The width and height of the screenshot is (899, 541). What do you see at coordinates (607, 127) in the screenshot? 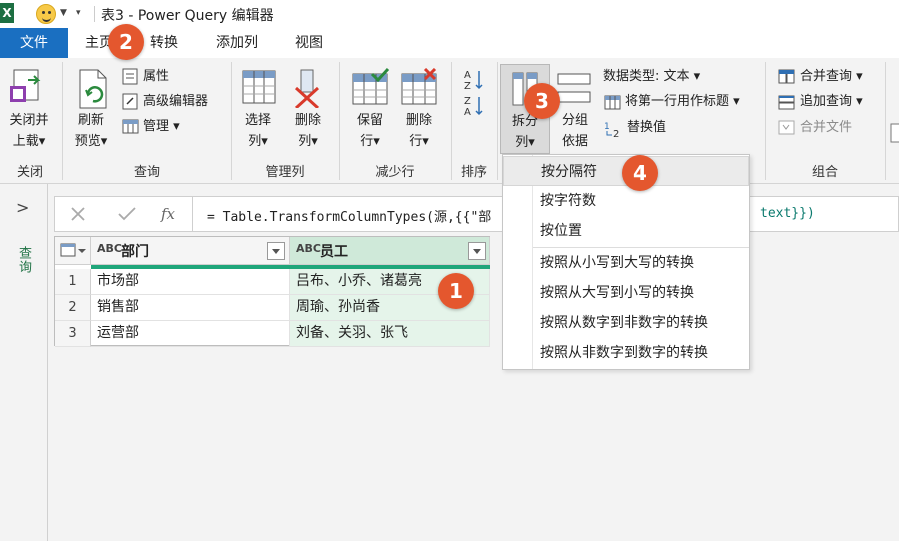
I see `svg-text: 1` at bounding box center [607, 127].